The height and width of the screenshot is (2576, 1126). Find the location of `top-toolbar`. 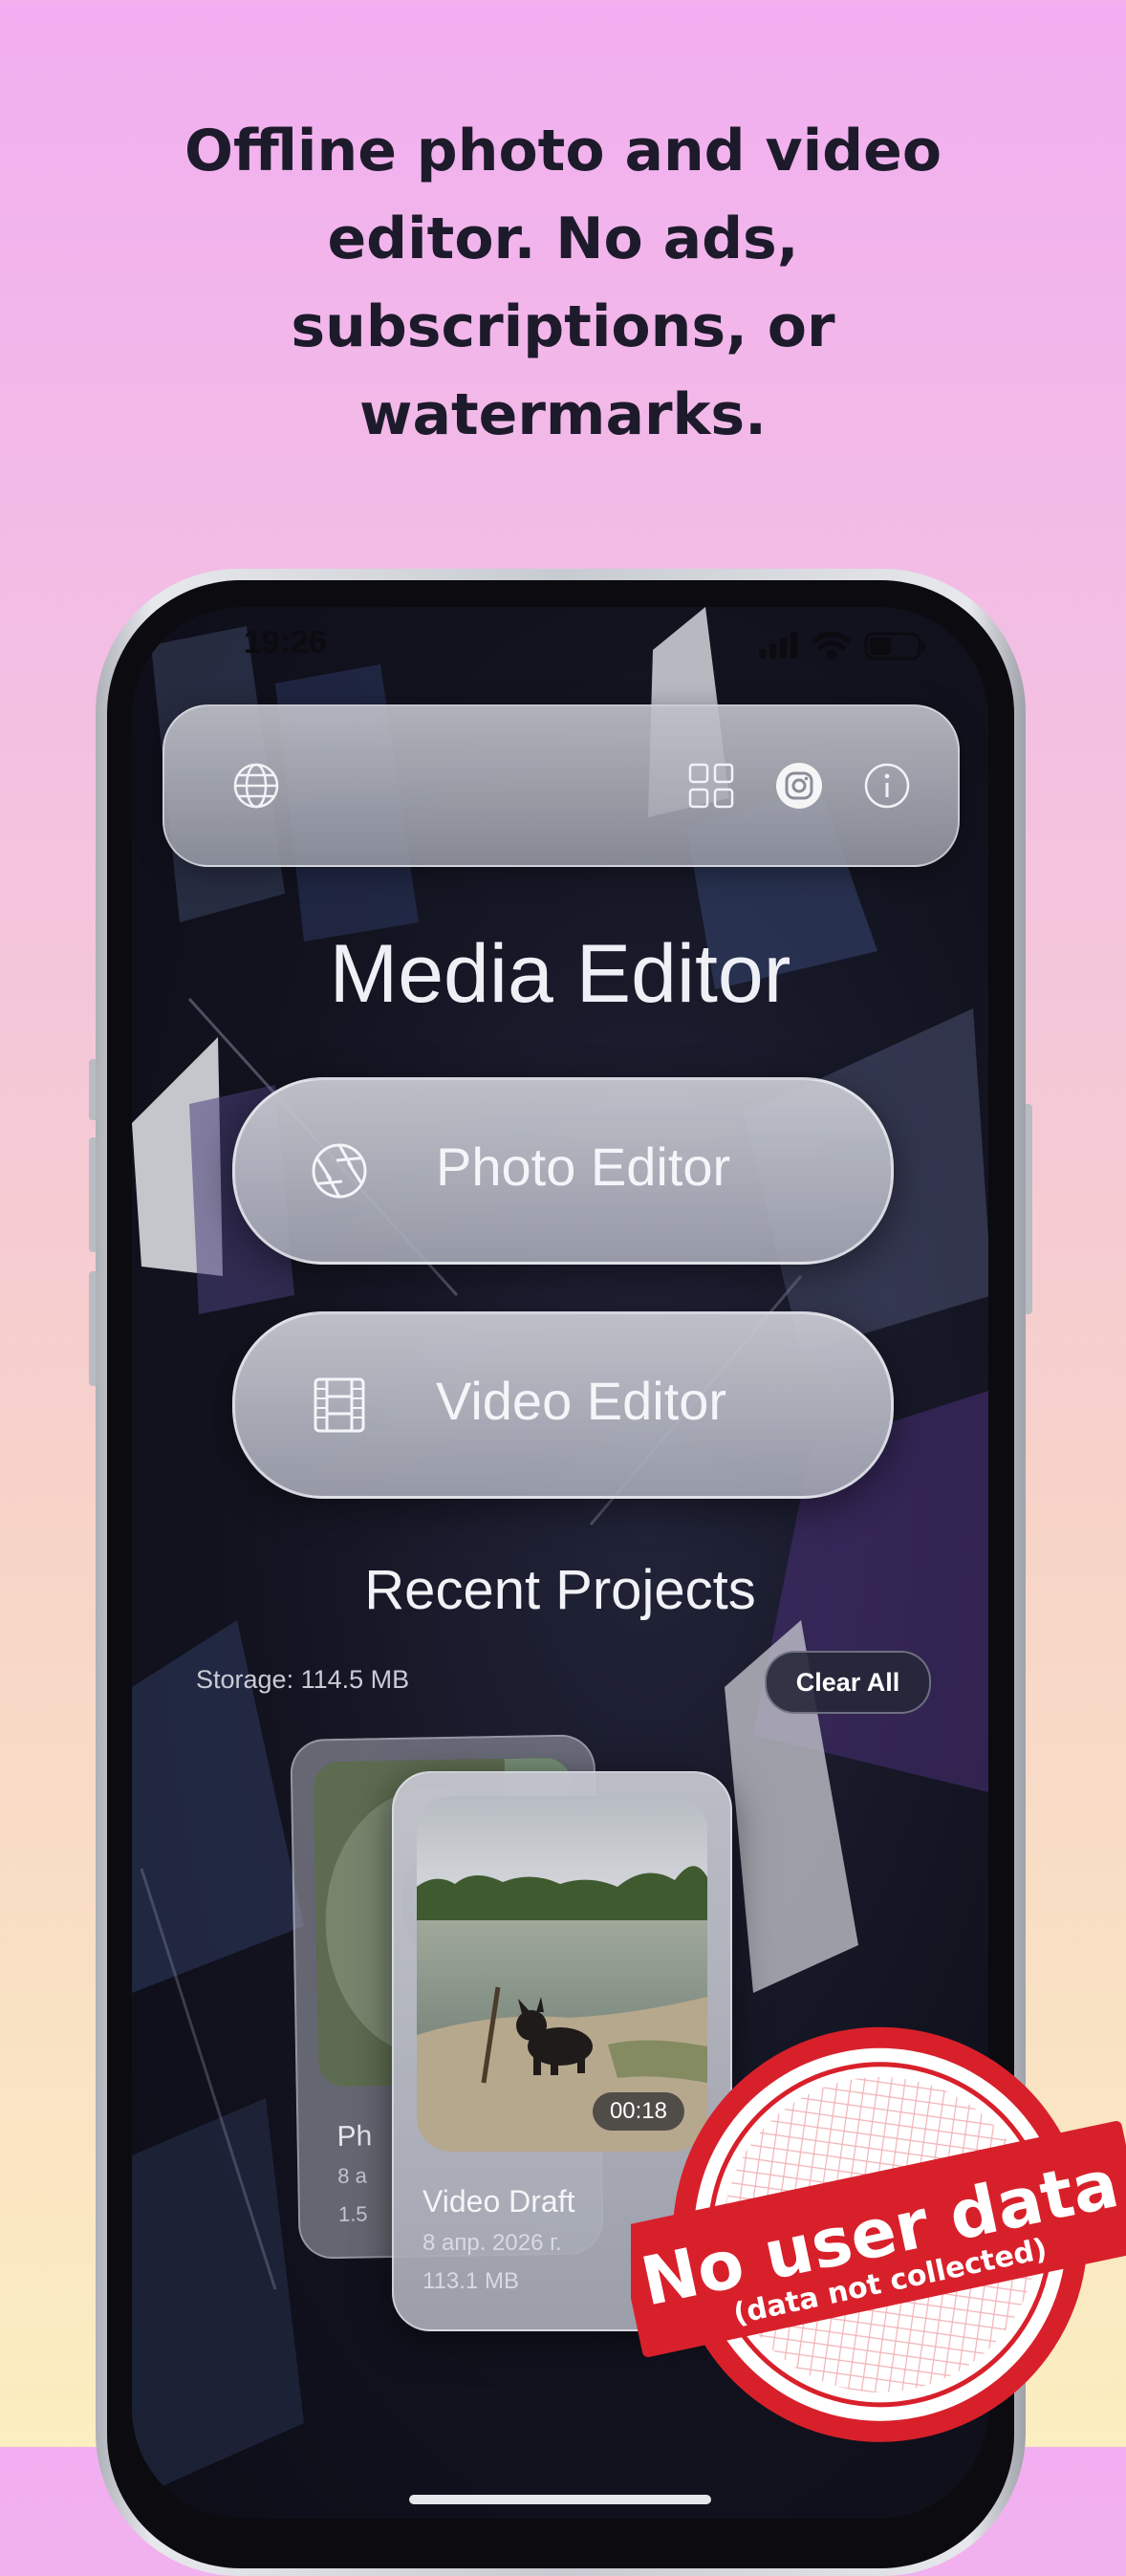

top-toolbar is located at coordinates (561, 785).